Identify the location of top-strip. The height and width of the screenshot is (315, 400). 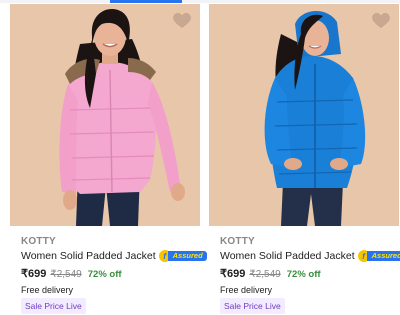
(200, 1).